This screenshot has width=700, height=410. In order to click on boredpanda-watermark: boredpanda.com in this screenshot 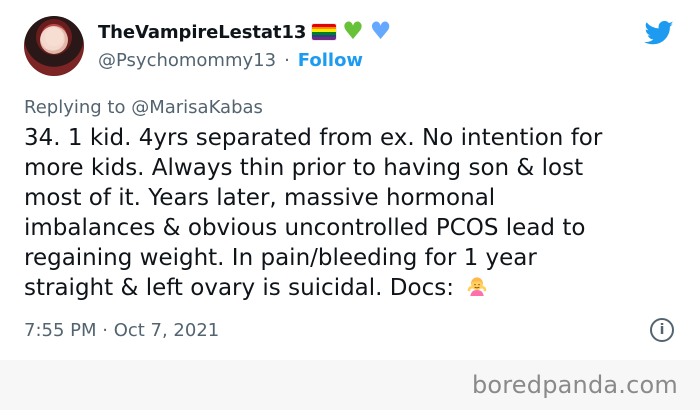, I will do `click(574, 385)`.